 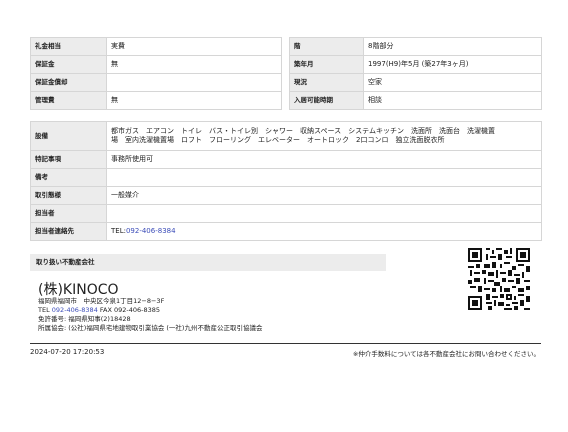 I want to click on qr-code-icon, so click(x=499, y=279).